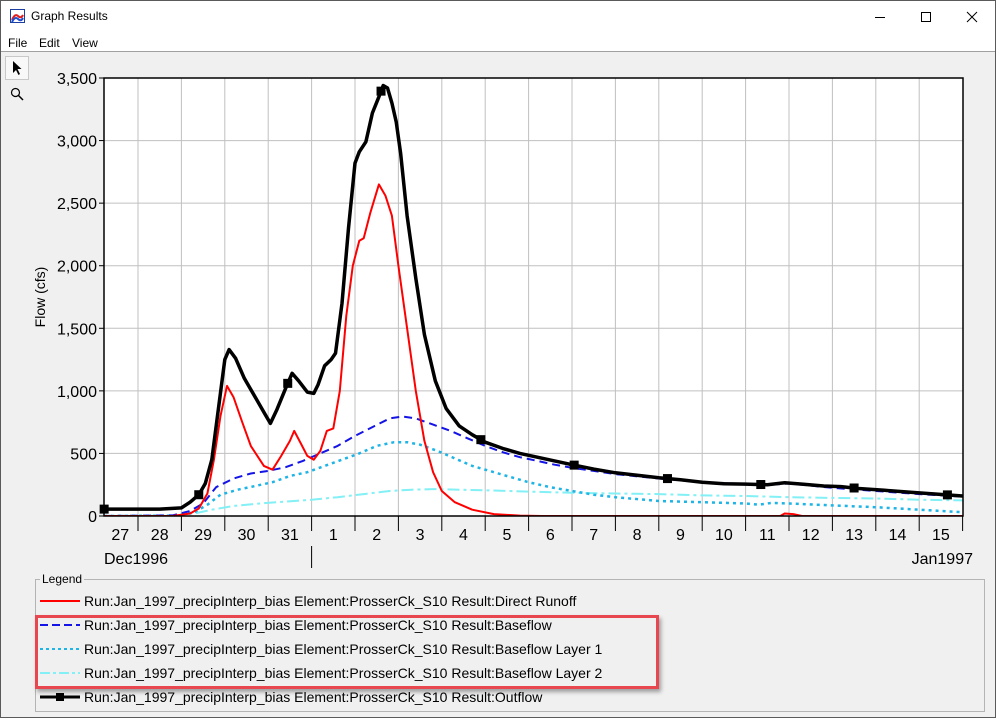  What do you see at coordinates (60, 601) in the screenshot?
I see `legend-swatch-direct-runoff` at bounding box center [60, 601].